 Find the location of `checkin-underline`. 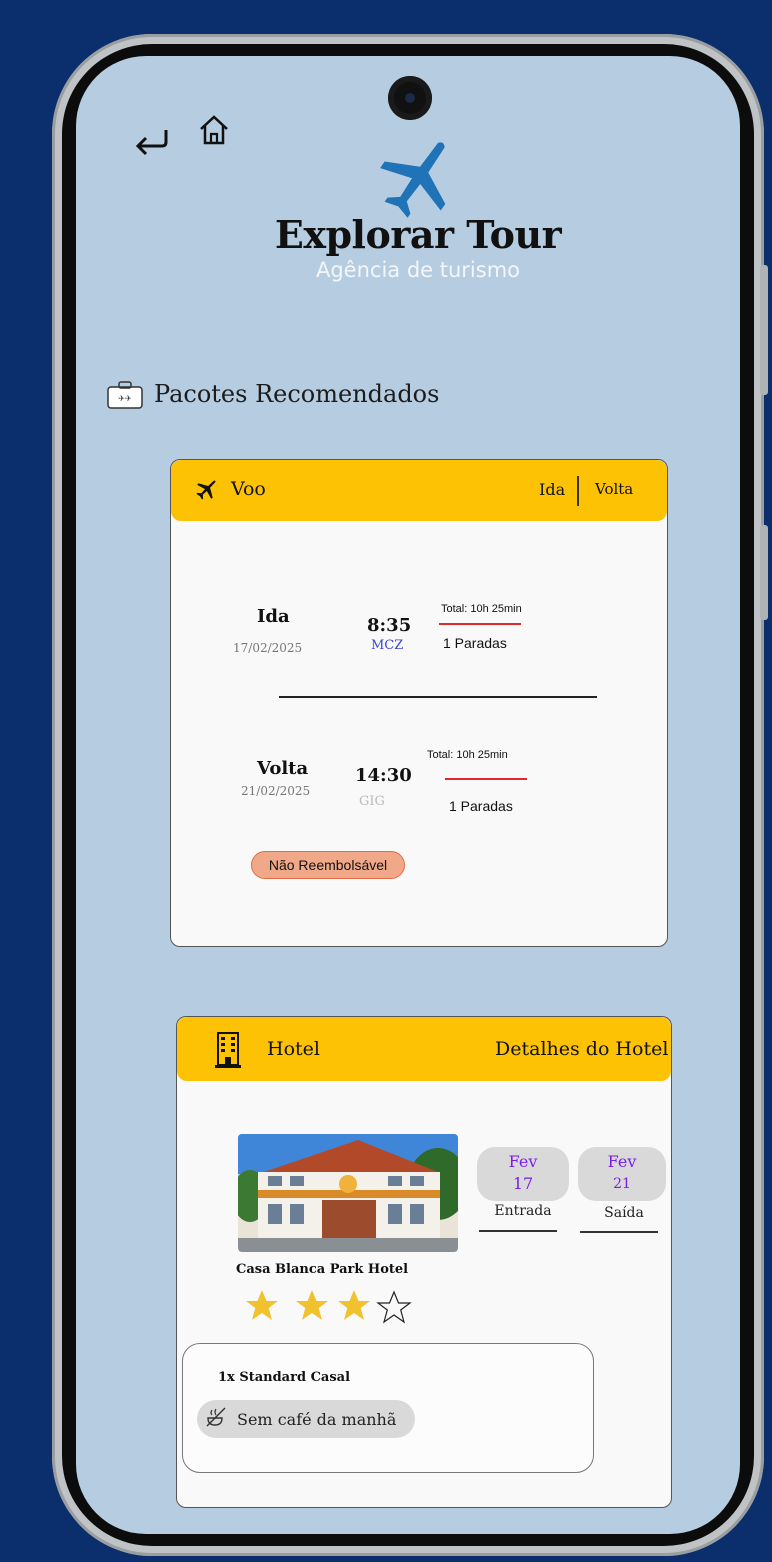

checkin-underline is located at coordinates (518, 1231).